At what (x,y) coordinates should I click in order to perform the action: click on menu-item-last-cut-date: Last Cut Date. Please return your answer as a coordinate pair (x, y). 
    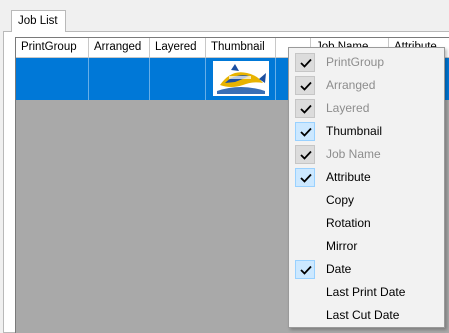
    Looking at the image, I should click on (366, 315).